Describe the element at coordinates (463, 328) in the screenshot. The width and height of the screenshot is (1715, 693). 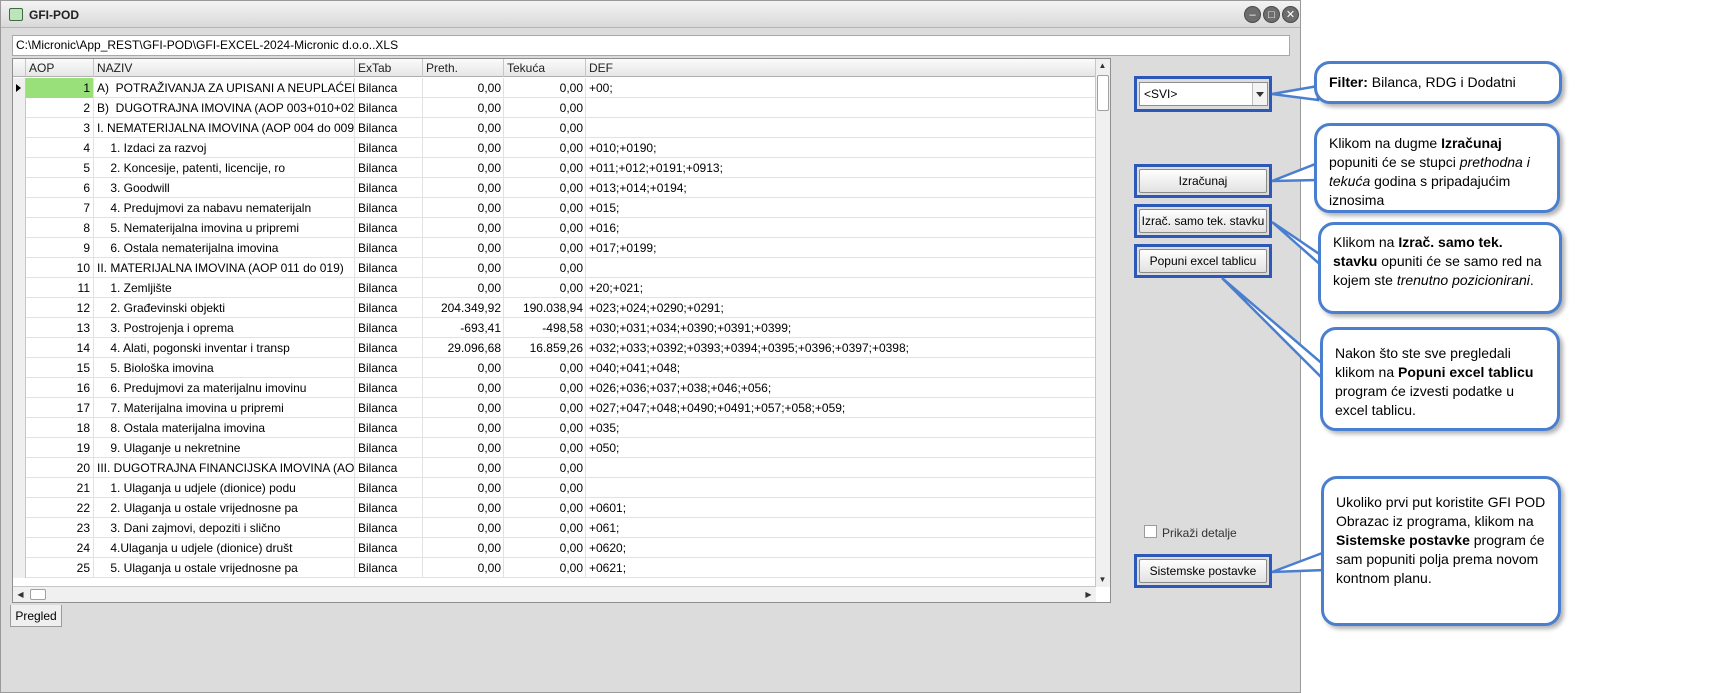
I see `cell-preth: -693,41` at that location.